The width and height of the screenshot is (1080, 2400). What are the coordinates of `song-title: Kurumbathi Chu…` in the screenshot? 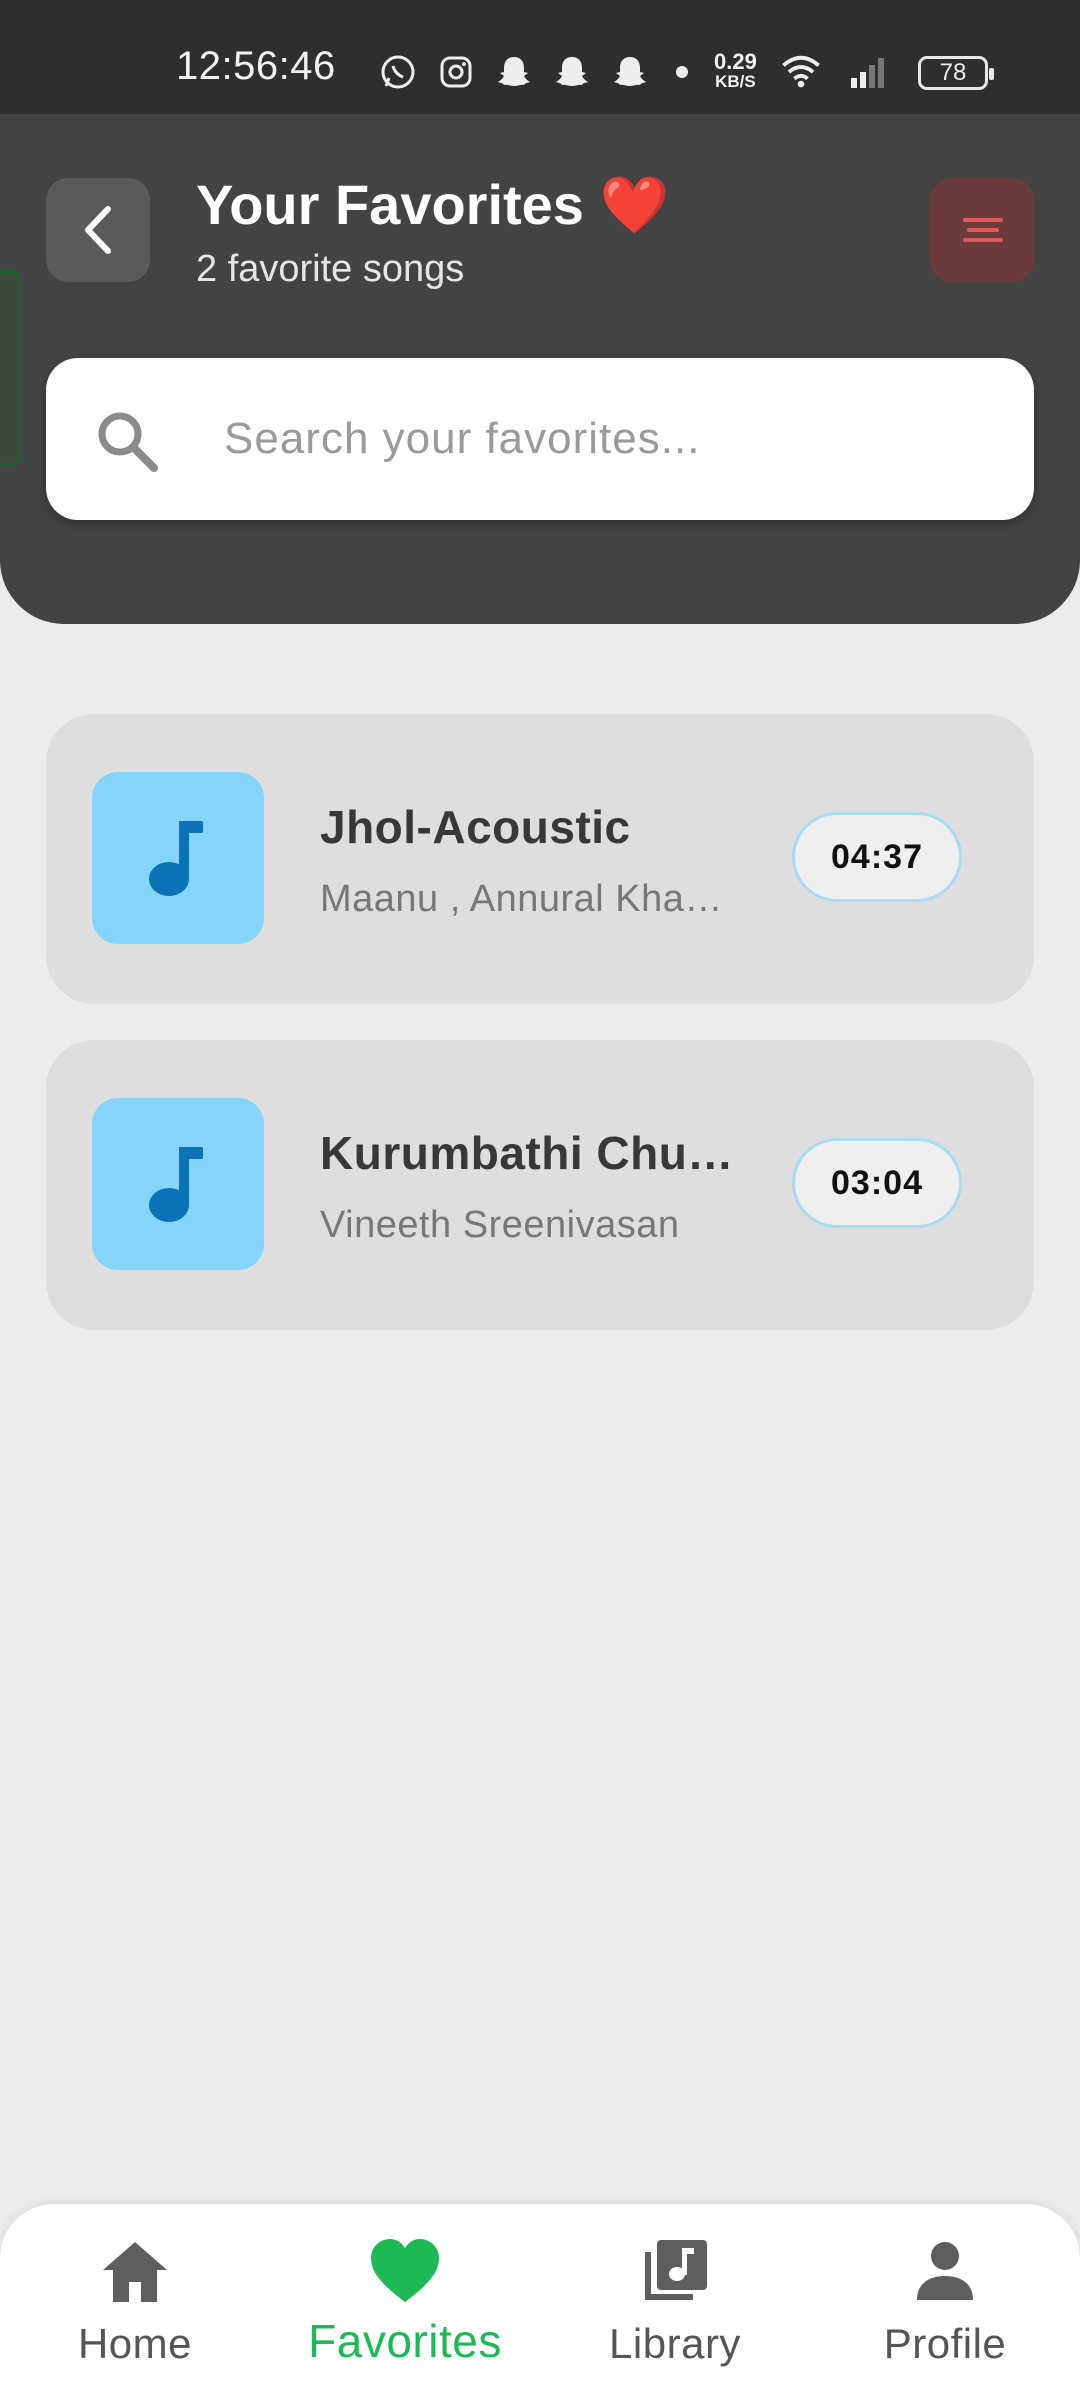 It's located at (527, 1153).